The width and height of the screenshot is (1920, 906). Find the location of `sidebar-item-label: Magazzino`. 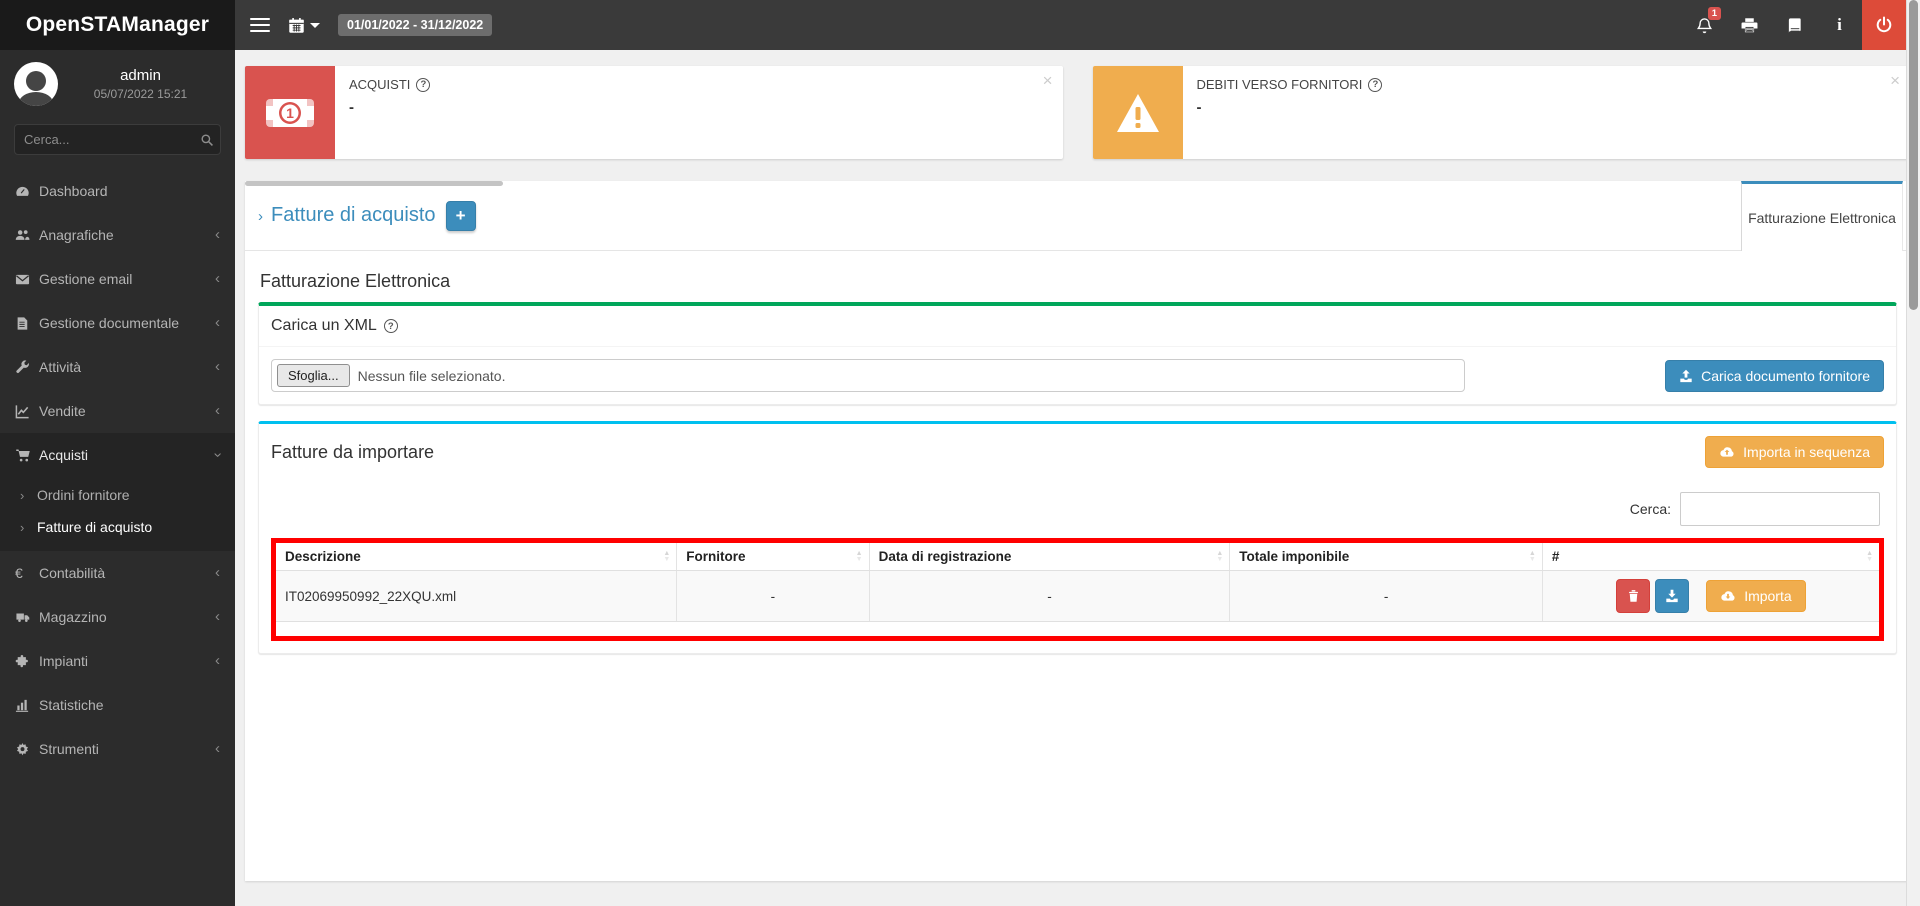

sidebar-item-label: Magazzino is located at coordinates (73, 617).